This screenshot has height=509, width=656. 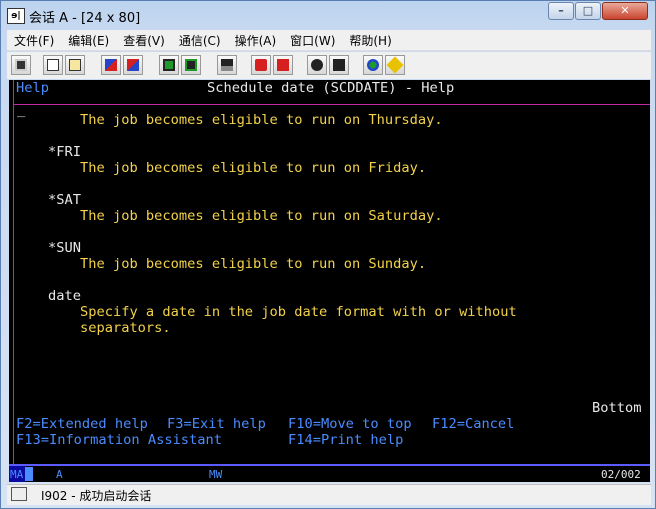 I want to click on window-title: 会话 A - [24 x 80], so click(x=85, y=18).